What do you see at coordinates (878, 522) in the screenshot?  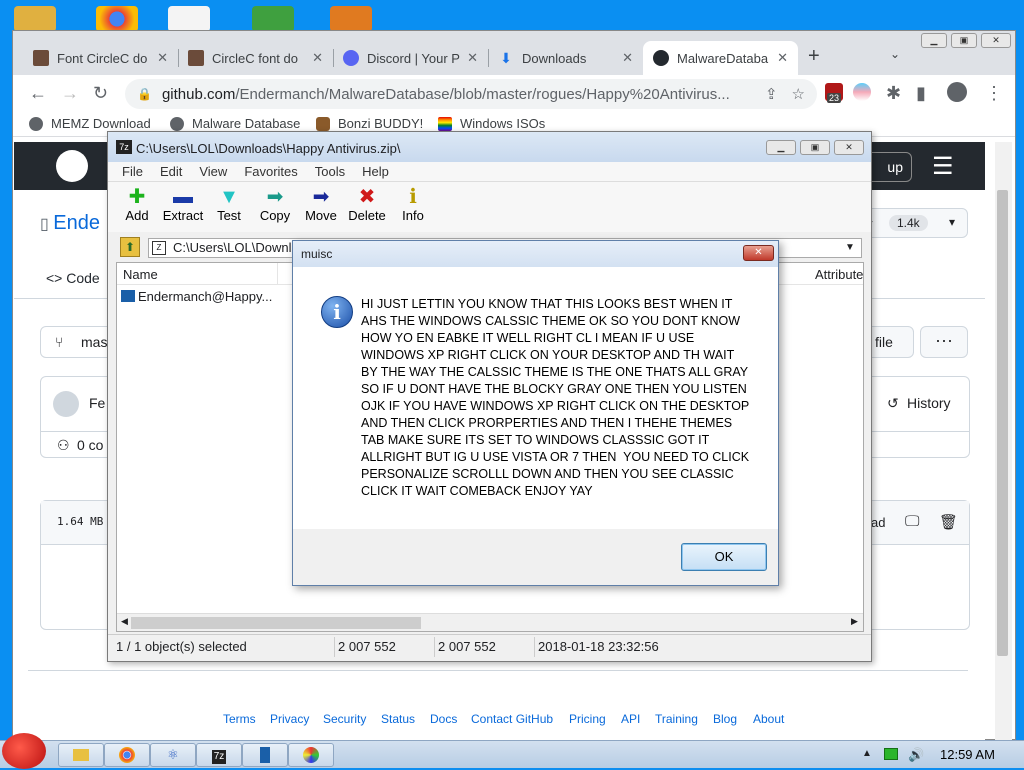 I see `download-button: ad` at bounding box center [878, 522].